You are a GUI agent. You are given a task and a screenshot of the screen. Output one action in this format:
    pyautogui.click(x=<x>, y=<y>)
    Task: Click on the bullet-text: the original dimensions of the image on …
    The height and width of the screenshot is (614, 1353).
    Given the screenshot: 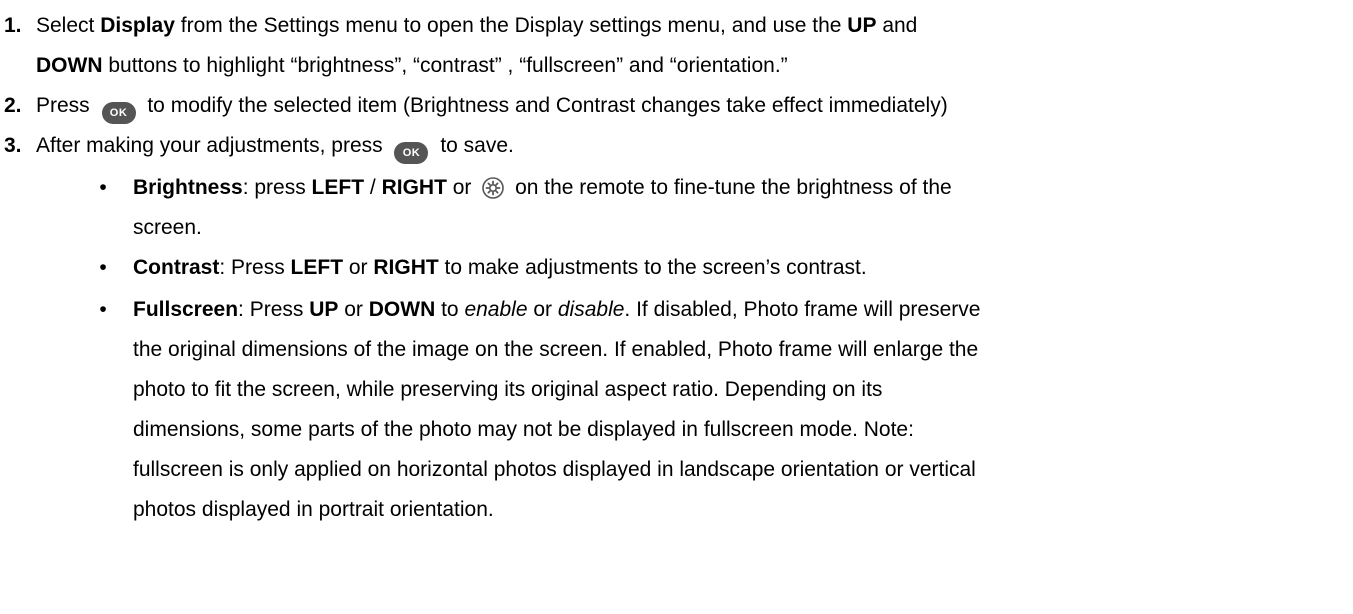 What is the action you would take?
    pyautogui.click(x=556, y=349)
    